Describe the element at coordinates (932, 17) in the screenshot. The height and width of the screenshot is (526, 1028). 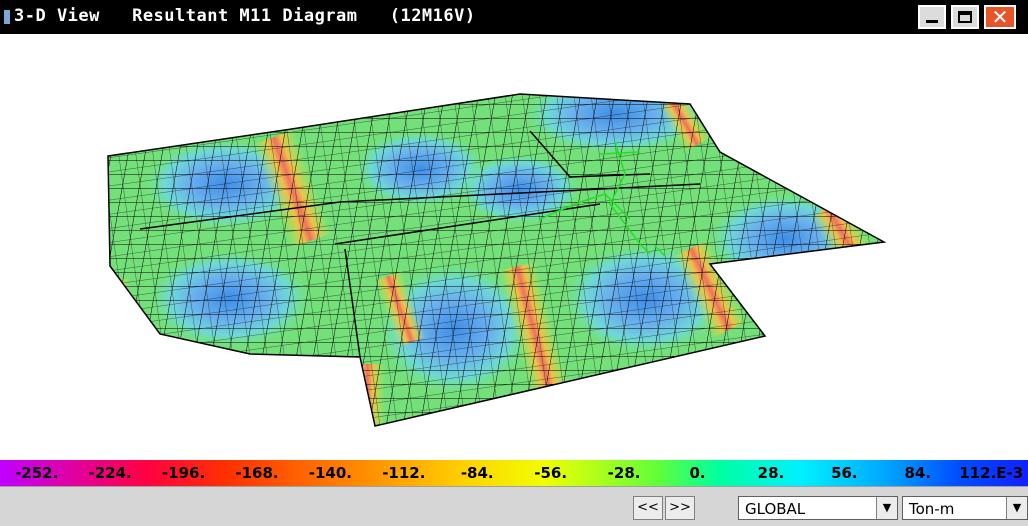
I see `minimize-button` at that location.